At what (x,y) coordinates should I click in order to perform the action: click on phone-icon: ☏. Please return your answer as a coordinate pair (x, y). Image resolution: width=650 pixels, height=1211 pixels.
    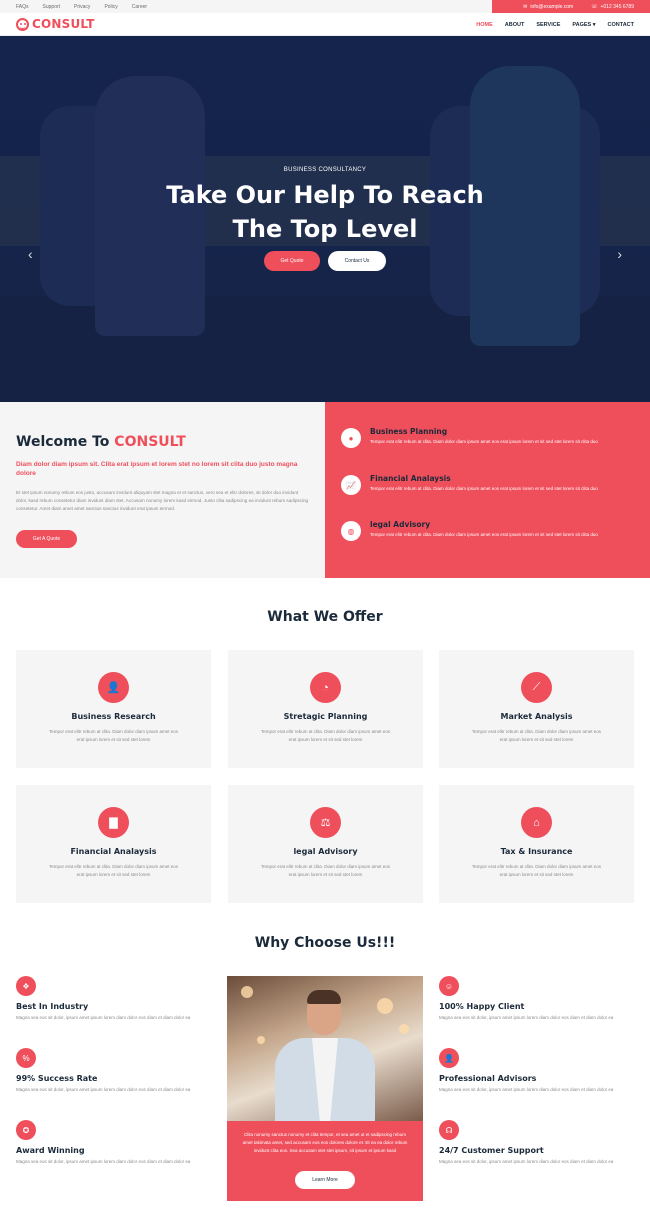
    Looking at the image, I should click on (594, 6).